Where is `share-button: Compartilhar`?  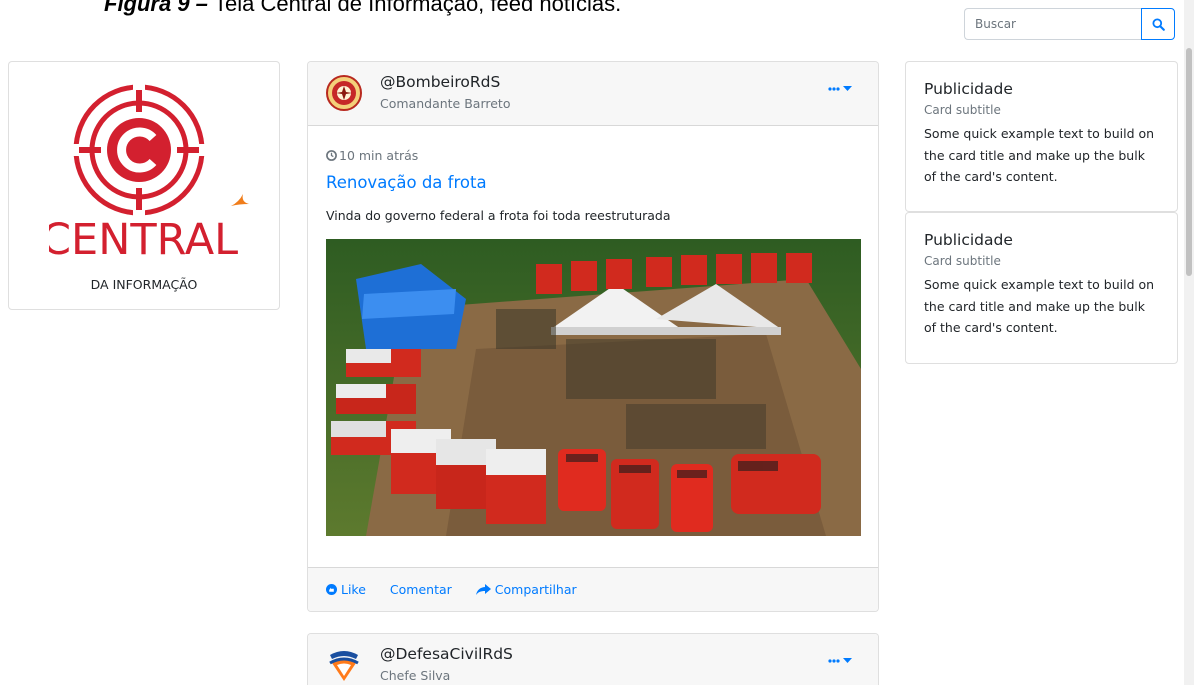
share-button: Compartilhar is located at coordinates (526, 589).